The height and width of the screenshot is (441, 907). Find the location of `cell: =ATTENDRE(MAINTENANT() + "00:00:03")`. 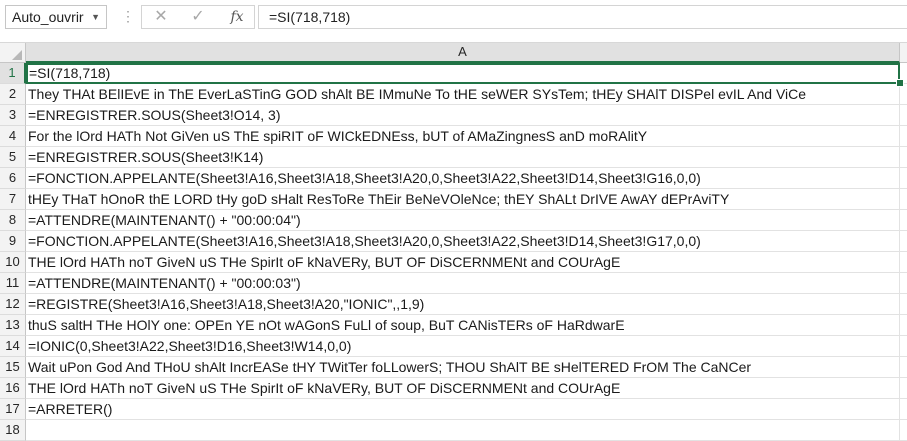

cell: =ATTENDRE(MAINTENANT() + "00:00:03") is located at coordinates (463, 283).